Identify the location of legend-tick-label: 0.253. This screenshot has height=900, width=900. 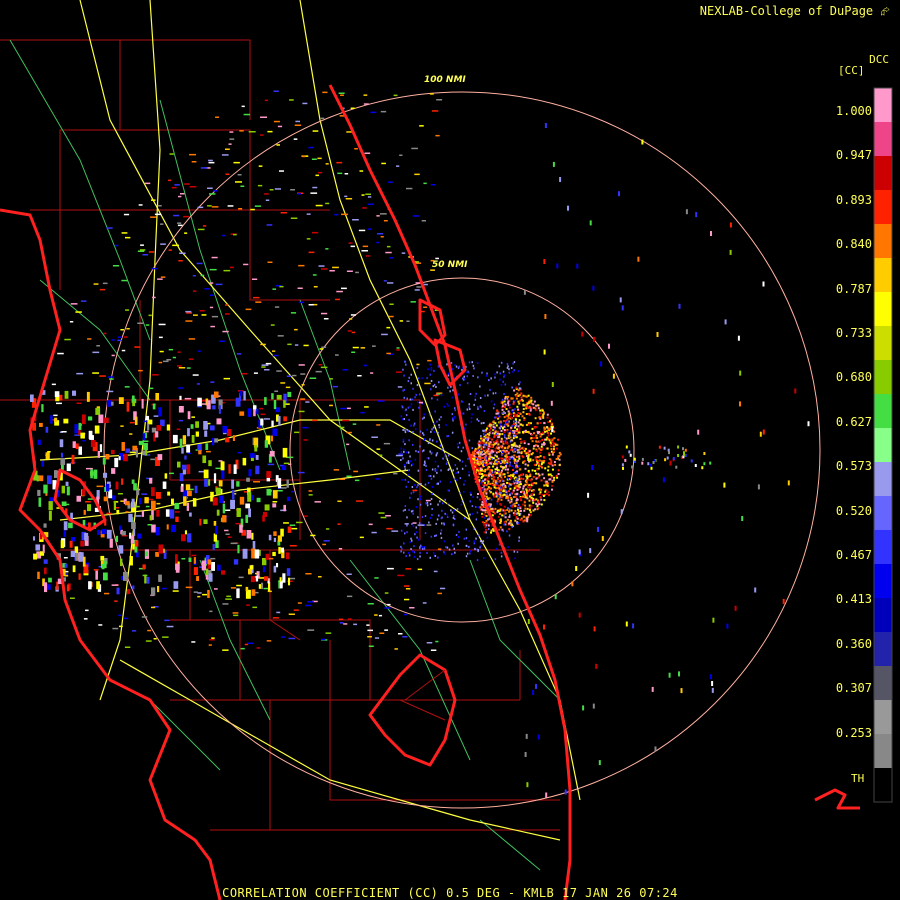
(853, 732).